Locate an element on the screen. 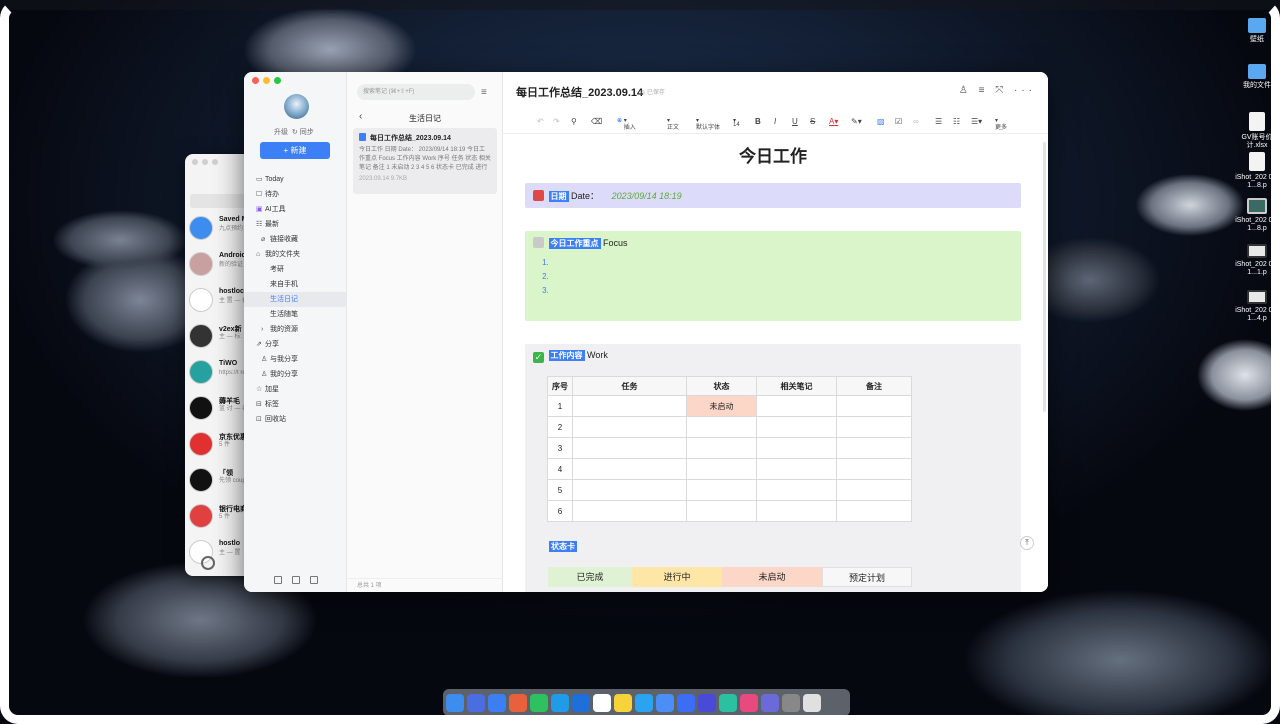 This screenshot has height=724, width=1280. text-color-icon: A▾ is located at coordinates (833, 121).